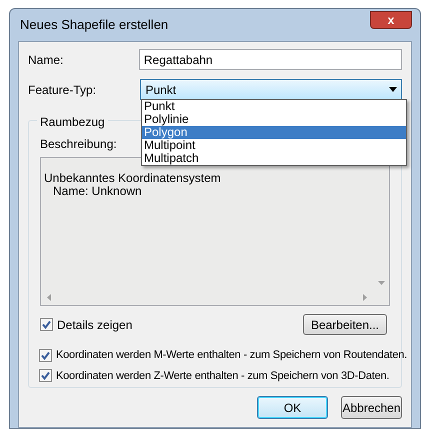 The image size is (427, 429). I want to click on window-title: Neues Shapefile erstellen, so click(94, 25).